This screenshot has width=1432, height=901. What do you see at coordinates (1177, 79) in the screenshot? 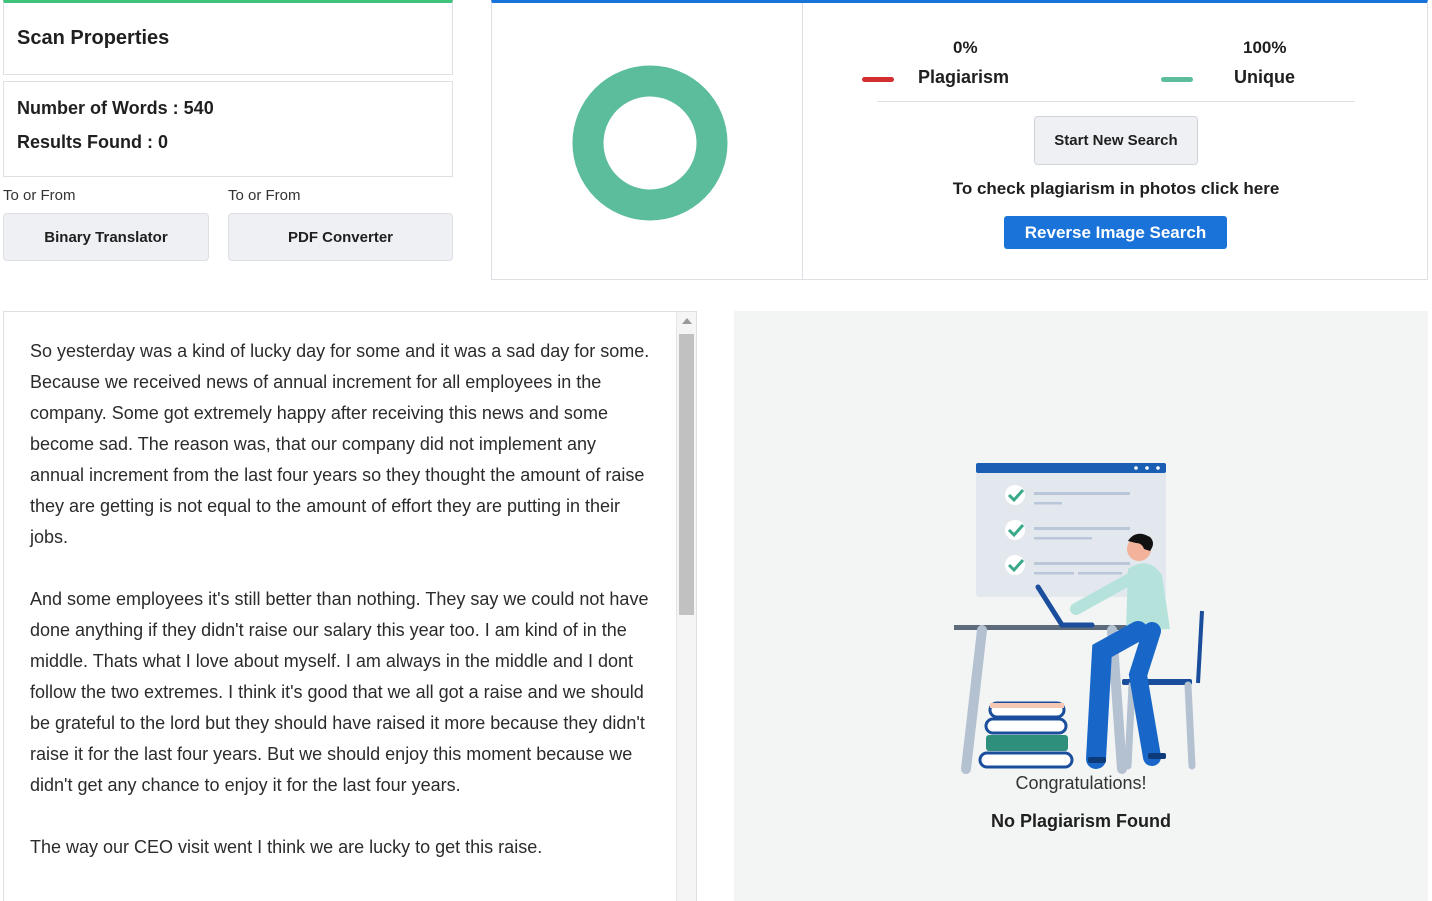
I see `unique-legend-swatch` at bounding box center [1177, 79].